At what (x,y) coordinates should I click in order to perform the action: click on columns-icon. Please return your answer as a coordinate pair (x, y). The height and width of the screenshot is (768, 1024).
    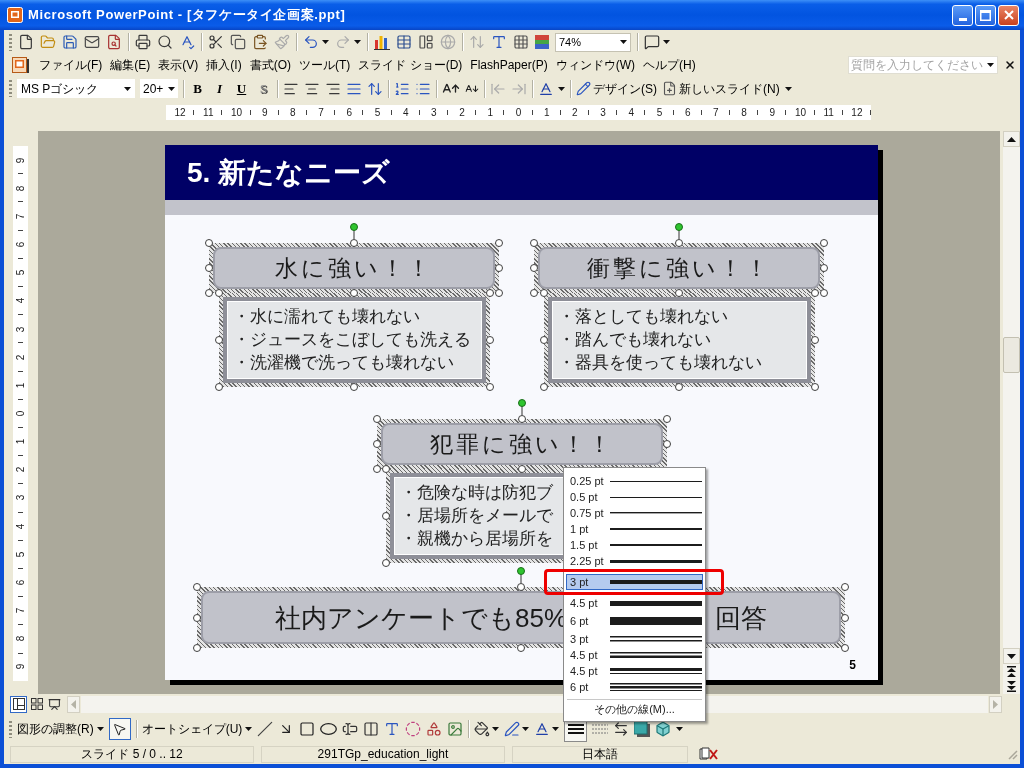
    Looking at the image, I should click on (371, 729).